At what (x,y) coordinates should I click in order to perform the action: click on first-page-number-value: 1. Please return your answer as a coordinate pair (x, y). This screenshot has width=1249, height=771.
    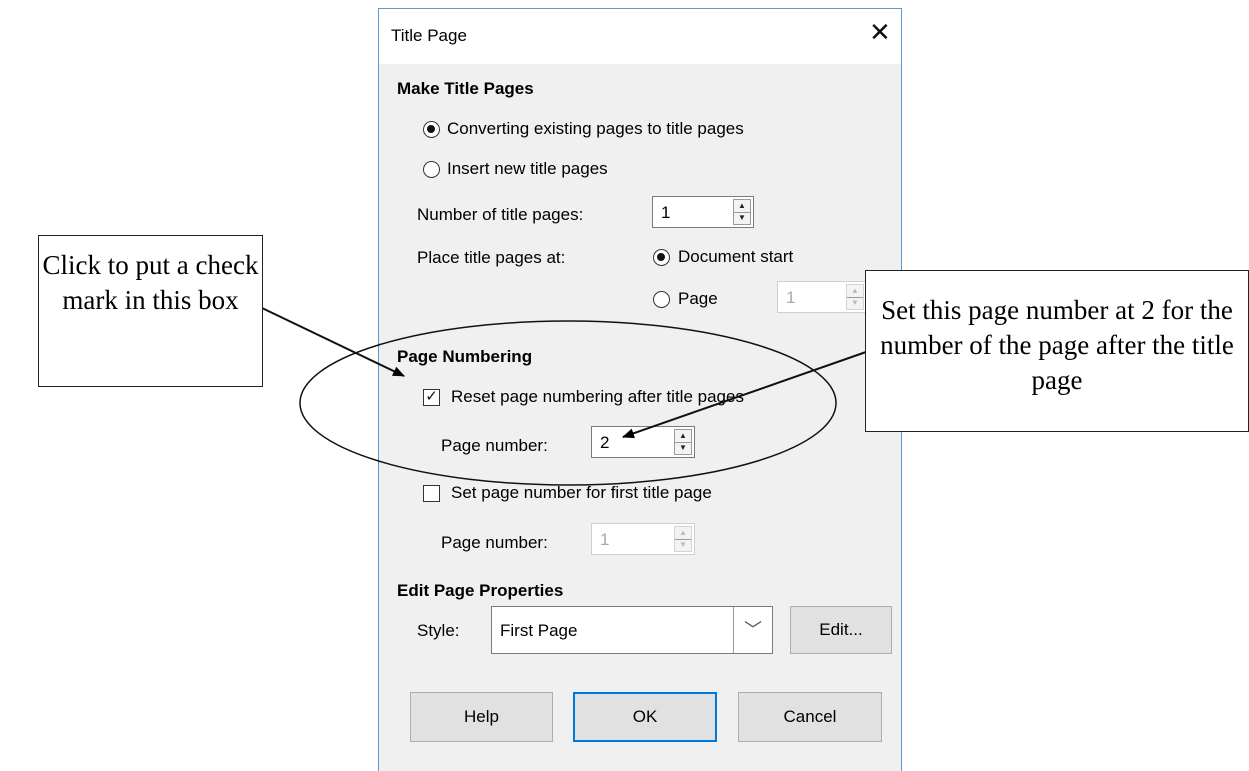
    Looking at the image, I should click on (604, 540).